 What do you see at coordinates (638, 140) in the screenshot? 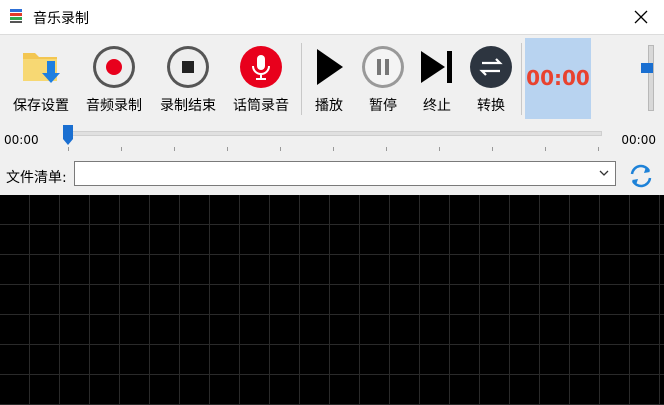
I see `total-time: 00:00` at bounding box center [638, 140].